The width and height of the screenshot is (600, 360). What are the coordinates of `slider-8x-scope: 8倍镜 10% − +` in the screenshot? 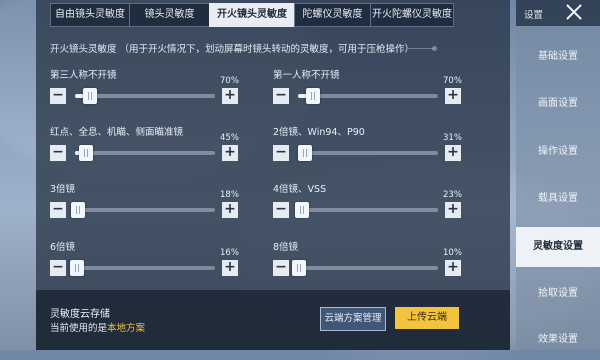 It's located at (373, 264).